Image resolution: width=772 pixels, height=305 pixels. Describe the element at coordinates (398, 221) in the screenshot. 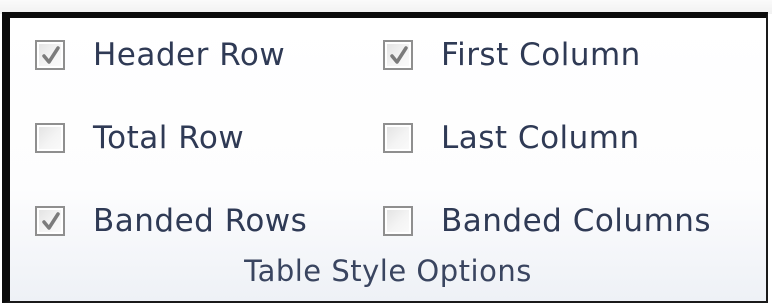

I see `banded-columns-checkbox` at that location.